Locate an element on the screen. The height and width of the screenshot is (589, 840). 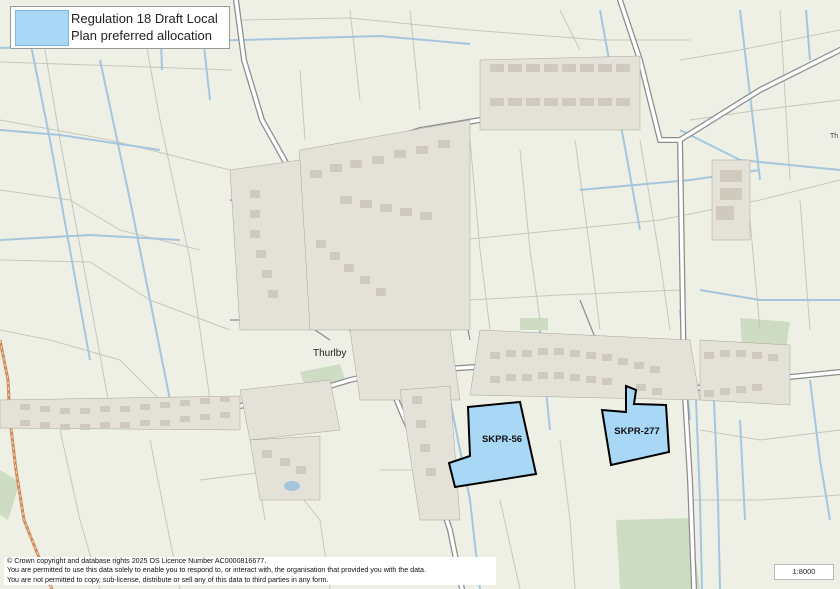
legend-label-line1: Regulation 18 Draft Local is located at coordinates (144, 18).